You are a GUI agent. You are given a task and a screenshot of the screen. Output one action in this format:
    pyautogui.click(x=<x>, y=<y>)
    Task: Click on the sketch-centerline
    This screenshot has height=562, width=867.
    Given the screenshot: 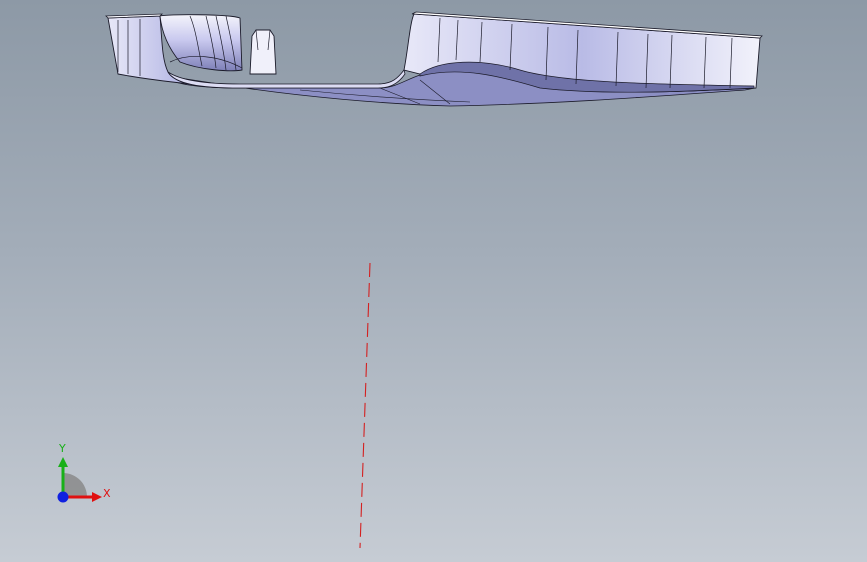 What is the action you would take?
    pyautogui.click(x=365, y=405)
    